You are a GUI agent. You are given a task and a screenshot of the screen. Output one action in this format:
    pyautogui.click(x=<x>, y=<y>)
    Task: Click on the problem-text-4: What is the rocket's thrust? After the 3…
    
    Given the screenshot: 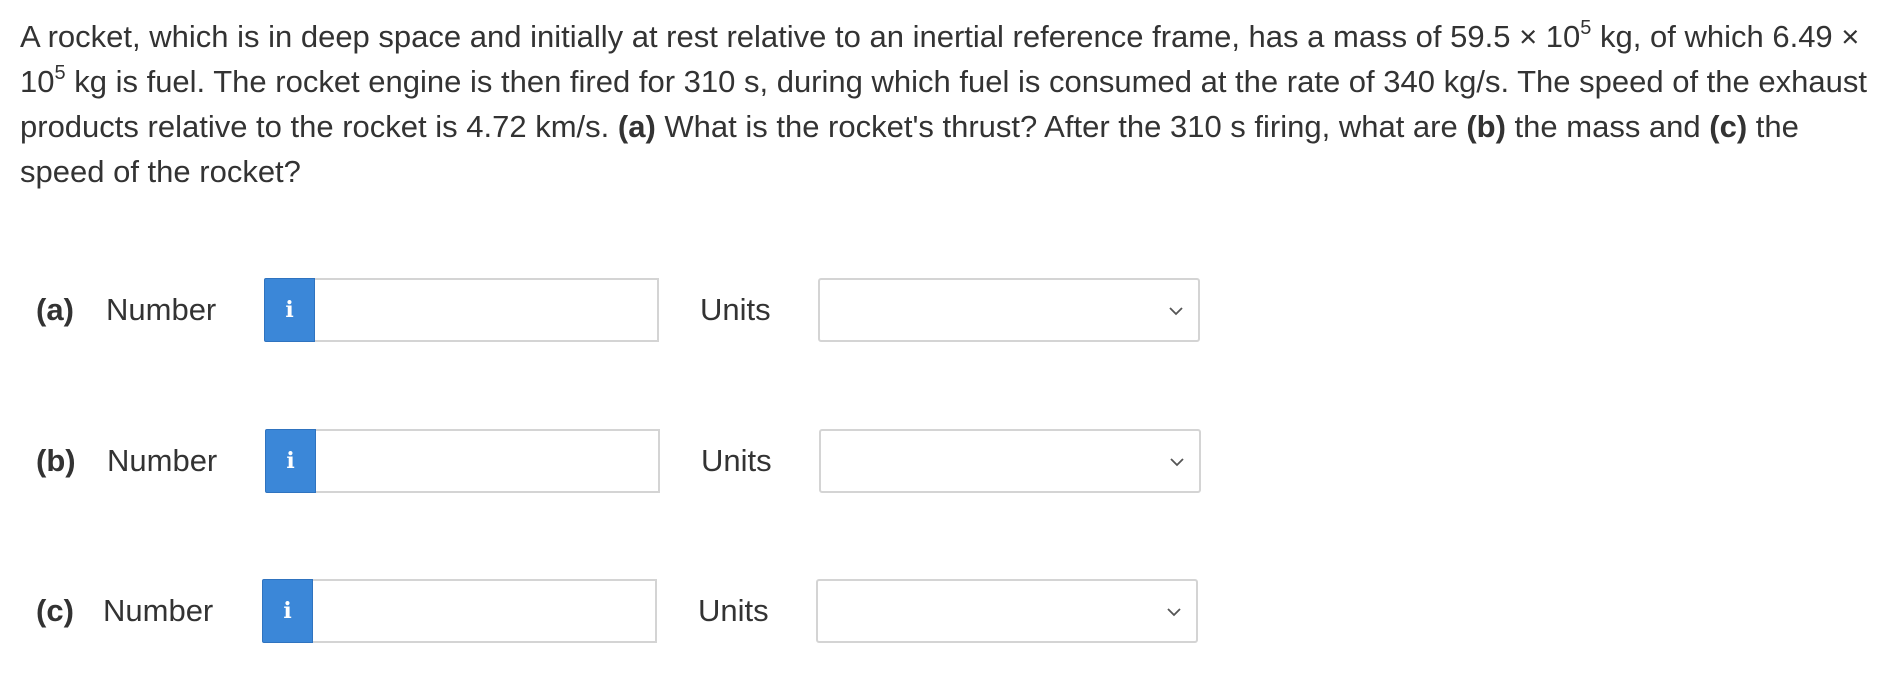 What is the action you would take?
    pyautogui.click(x=1061, y=126)
    